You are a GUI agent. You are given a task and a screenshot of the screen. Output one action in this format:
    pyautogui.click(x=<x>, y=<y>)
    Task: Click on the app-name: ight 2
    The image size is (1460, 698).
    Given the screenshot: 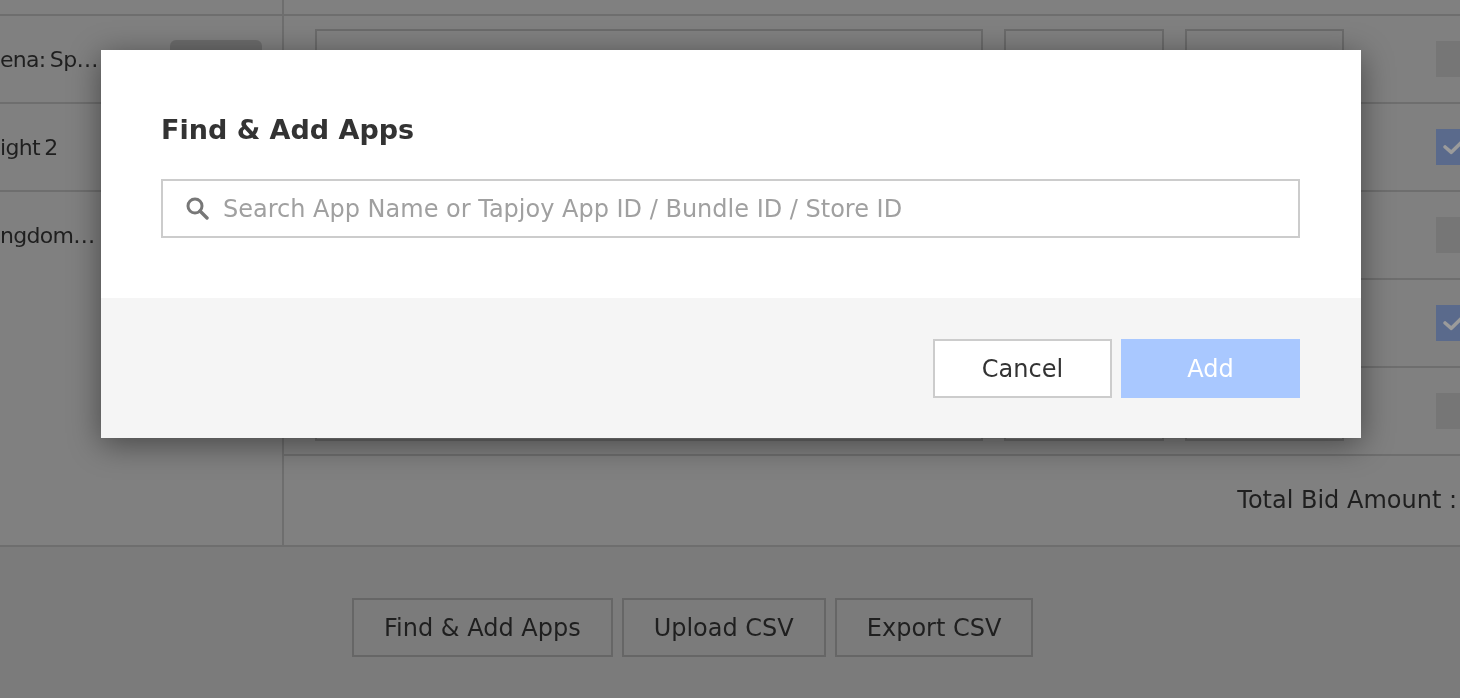 What is the action you would take?
    pyautogui.click(x=29, y=147)
    